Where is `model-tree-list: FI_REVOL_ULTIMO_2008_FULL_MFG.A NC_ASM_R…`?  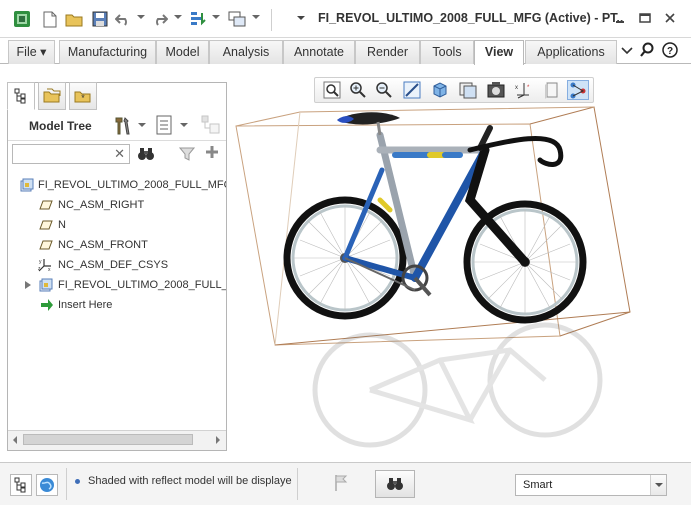
model-tree-list: FI_REVOL_ULTIMO_2008_FULL_MFG.A NC_ASM_R… is located at coordinates (117, 245).